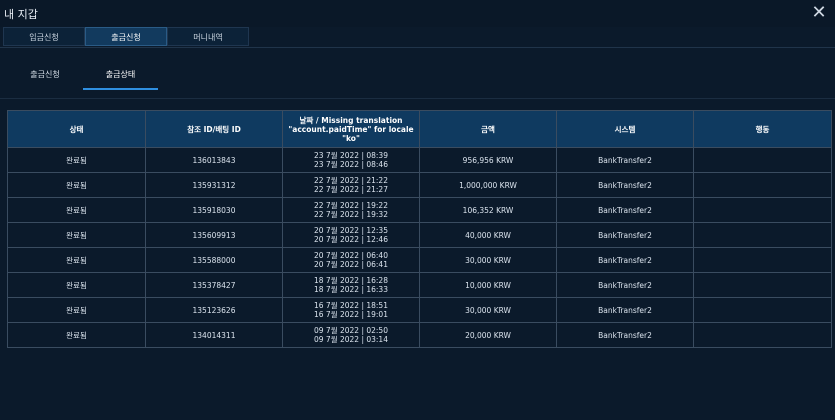 The height and width of the screenshot is (420, 835). Describe the element at coordinates (488, 160) in the screenshot. I see `cell-amount: 956,956 KRW` at that location.